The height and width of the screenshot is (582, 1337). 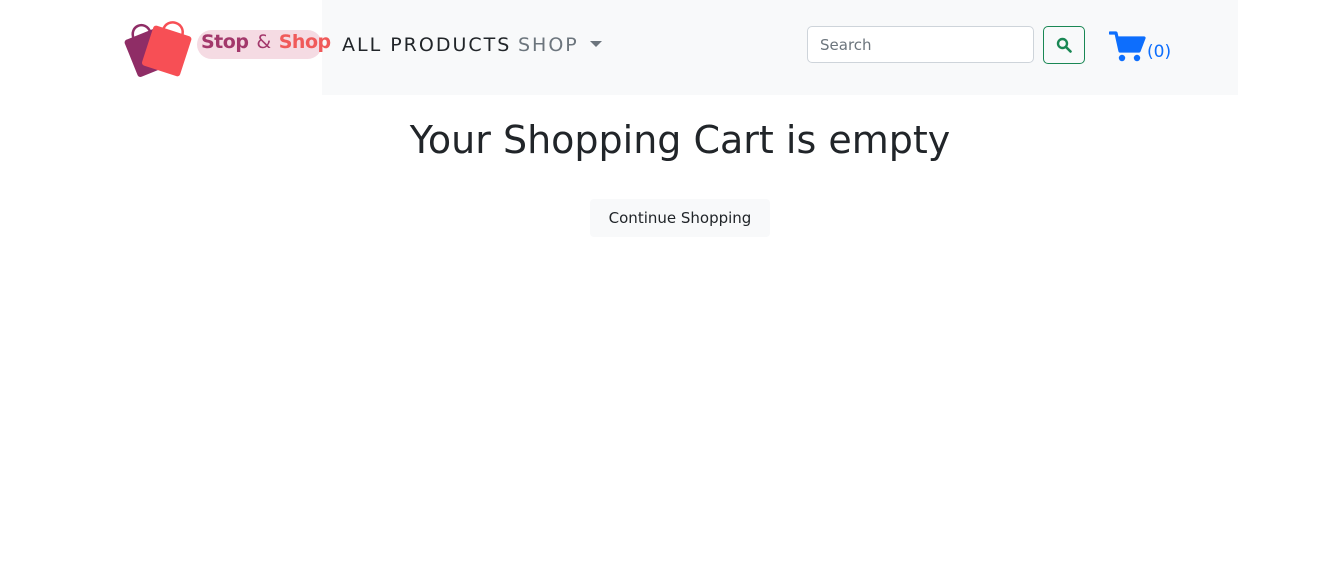 I want to click on brand-word-shop: Shop, so click(x=304, y=42).